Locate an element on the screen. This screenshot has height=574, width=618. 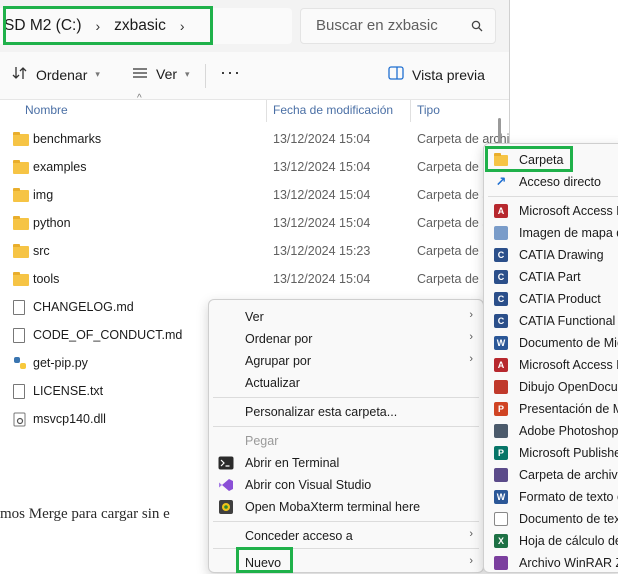
sort-button: Ordenar ▾ is located at coordinates (56, 74).